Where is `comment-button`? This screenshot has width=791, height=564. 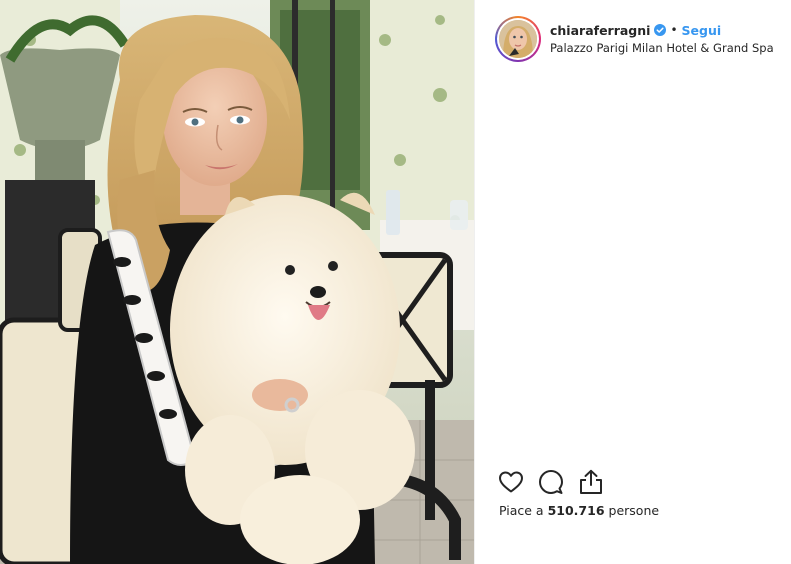 comment-button is located at coordinates (551, 482).